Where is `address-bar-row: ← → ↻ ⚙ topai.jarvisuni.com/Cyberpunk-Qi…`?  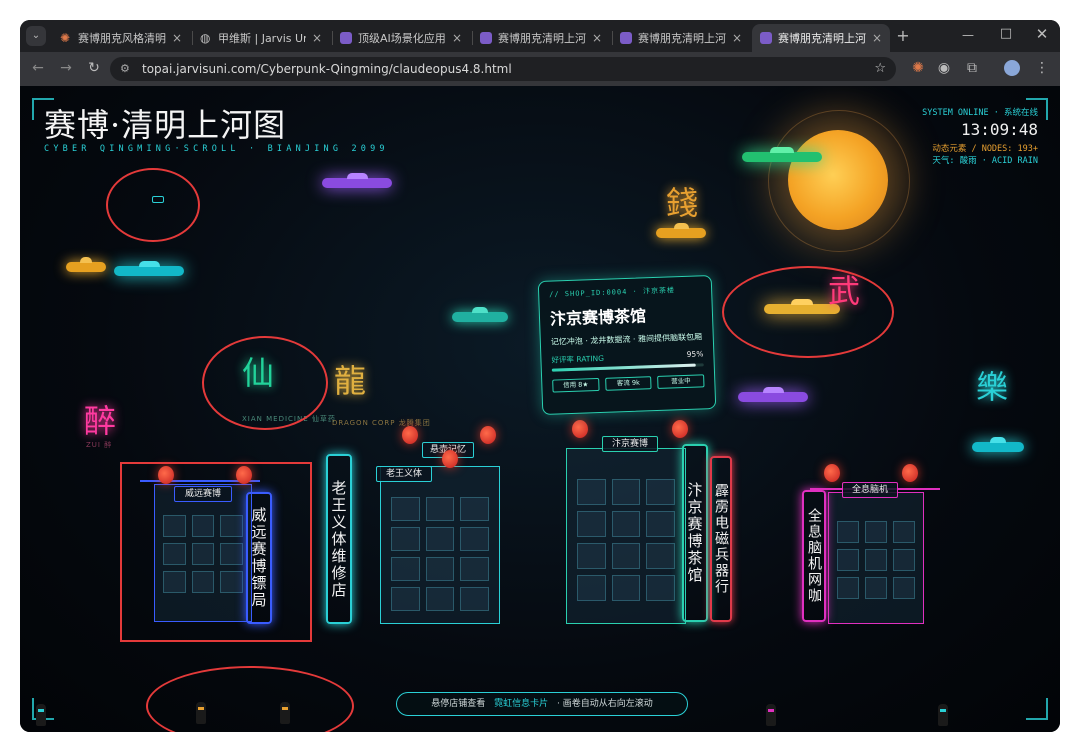 address-bar-row: ← → ↻ ⚙ topai.jarvisuni.com/Cyberpunk-Qi… is located at coordinates (540, 69).